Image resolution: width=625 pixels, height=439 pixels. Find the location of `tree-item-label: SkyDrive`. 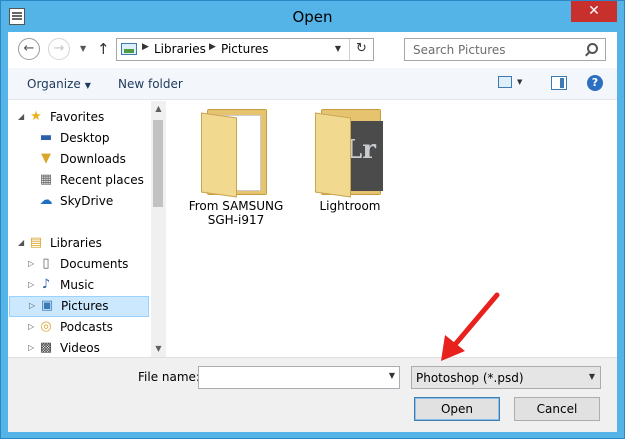

tree-item-label: SkyDrive is located at coordinates (87, 201).